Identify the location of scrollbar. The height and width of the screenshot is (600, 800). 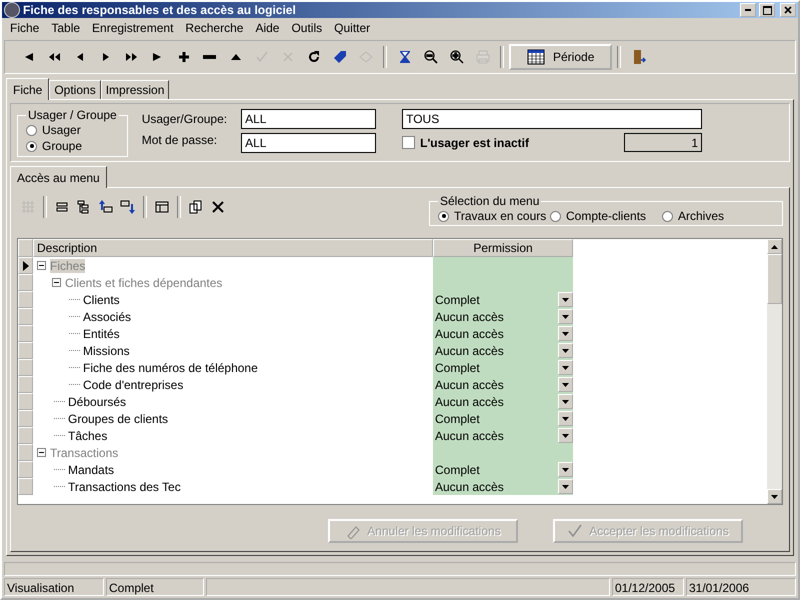
(774, 371).